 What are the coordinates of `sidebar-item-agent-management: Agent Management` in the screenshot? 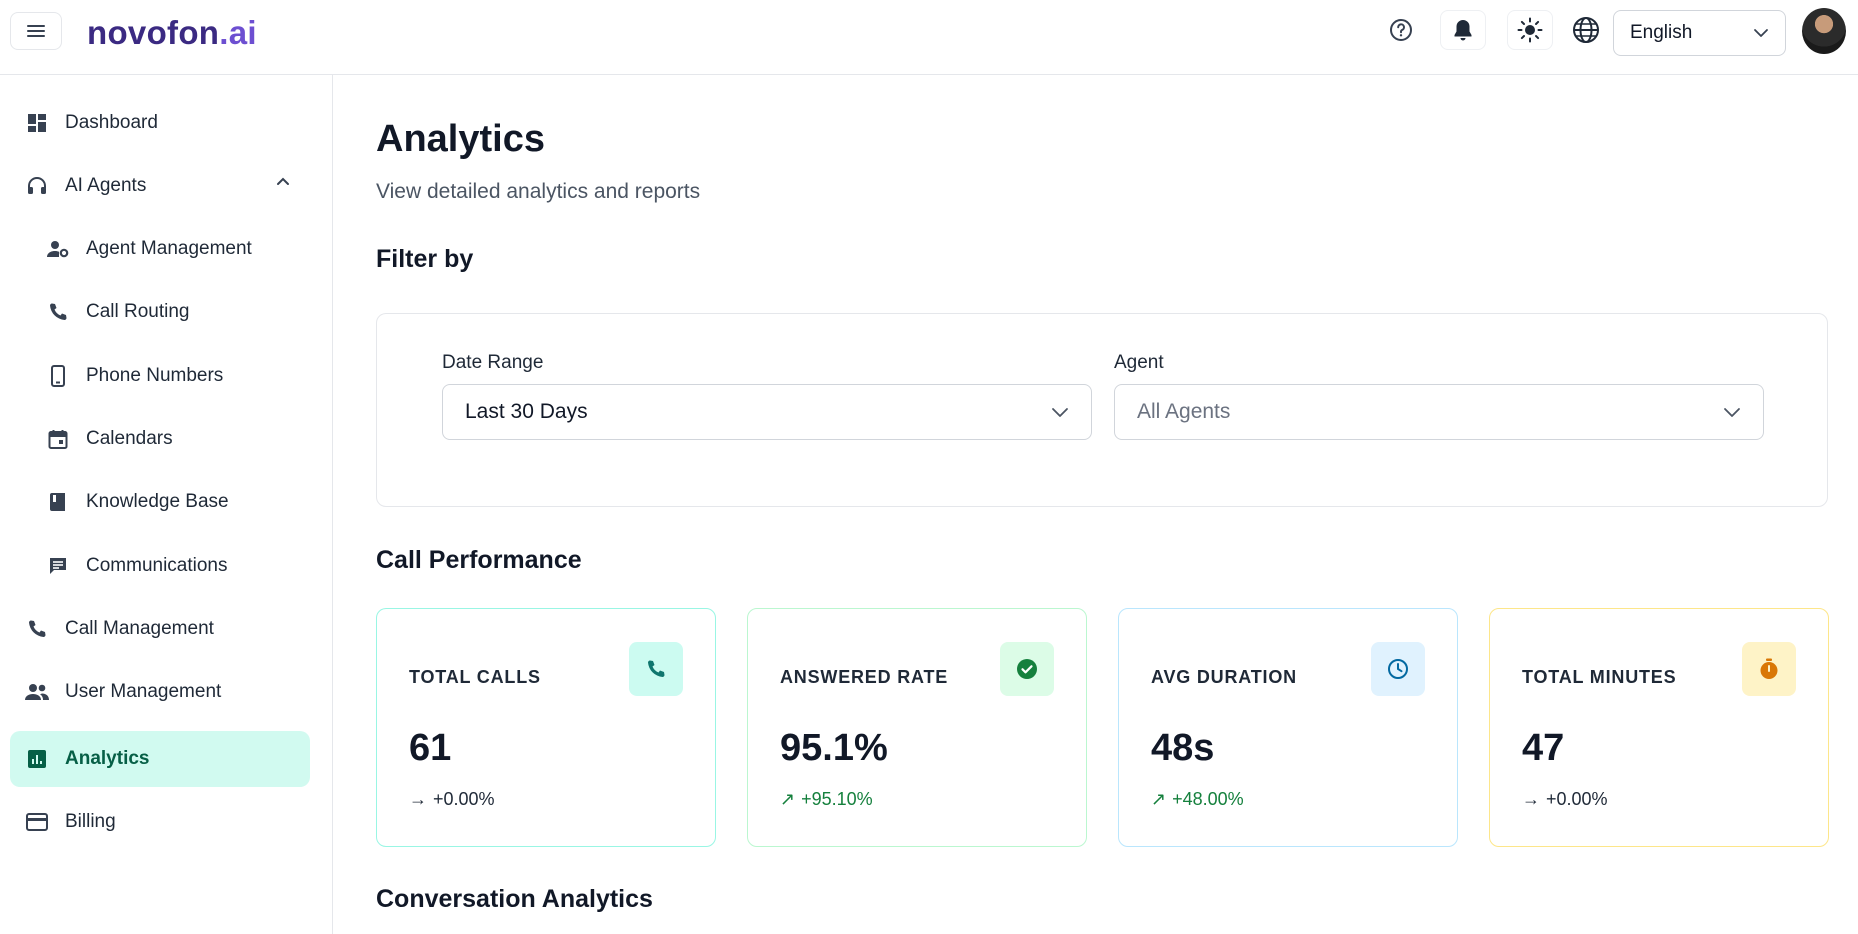 It's located at (170, 249).